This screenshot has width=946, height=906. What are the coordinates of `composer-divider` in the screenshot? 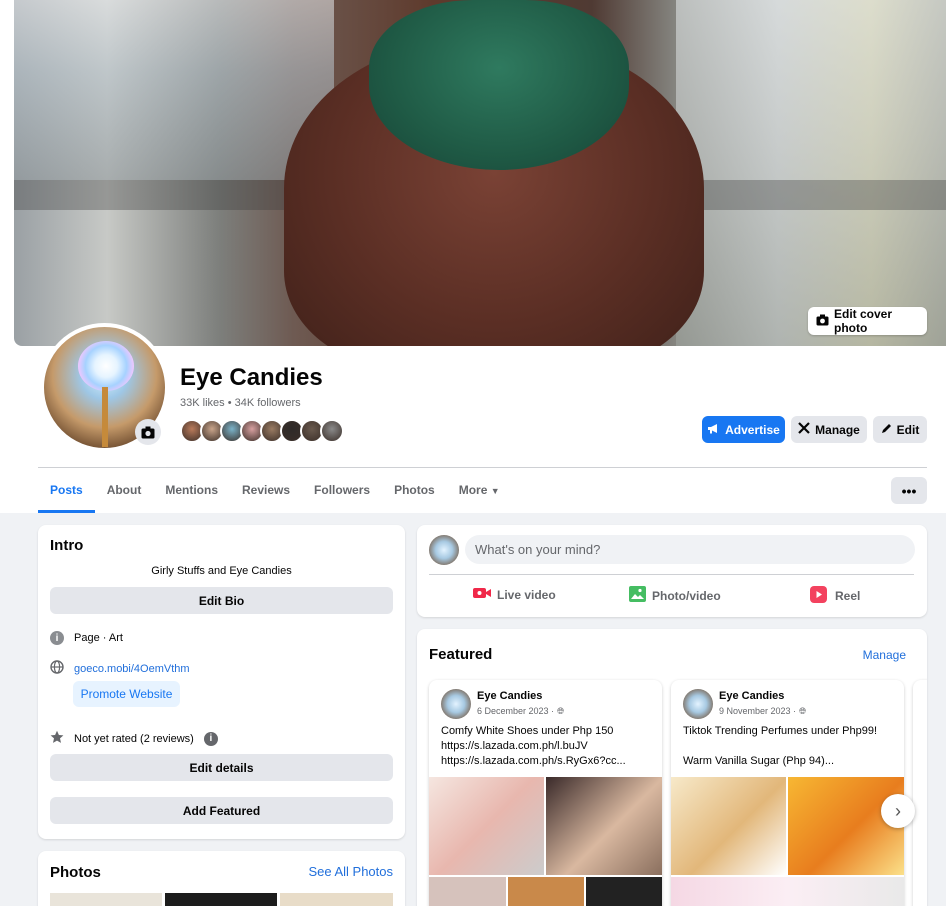 It's located at (671, 574).